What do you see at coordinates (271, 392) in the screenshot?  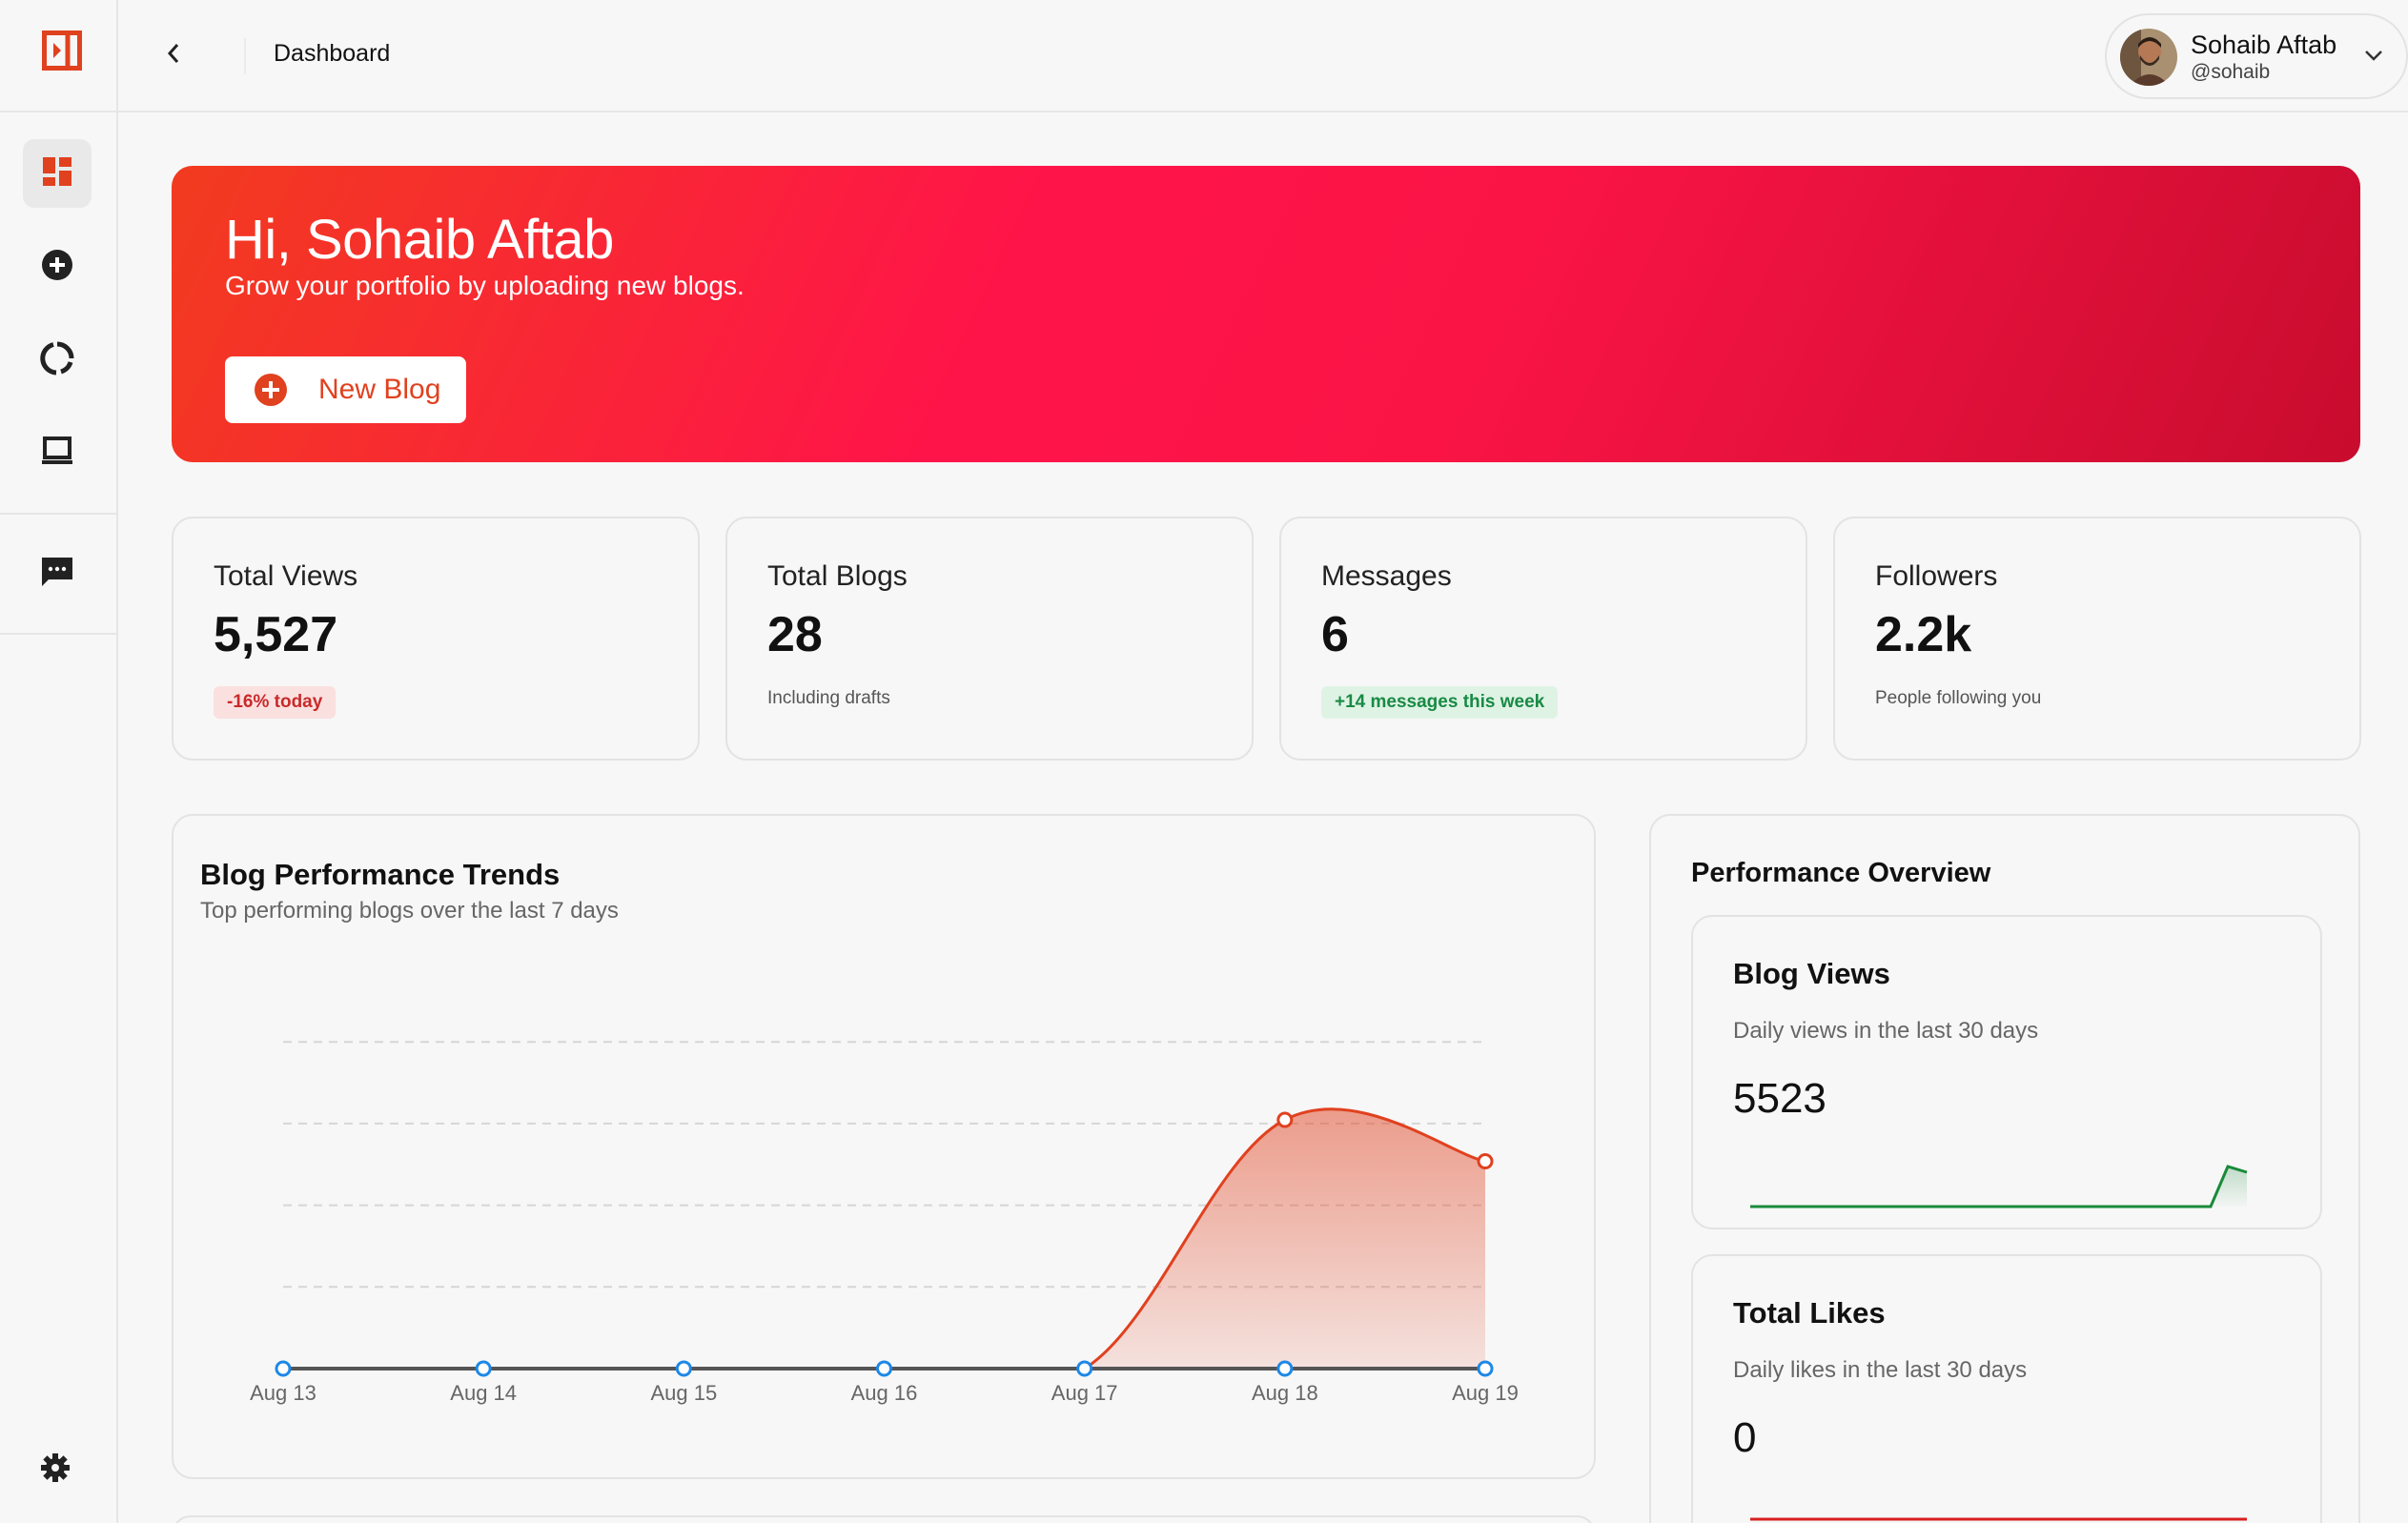 I see `plus-circle-icon` at bounding box center [271, 392].